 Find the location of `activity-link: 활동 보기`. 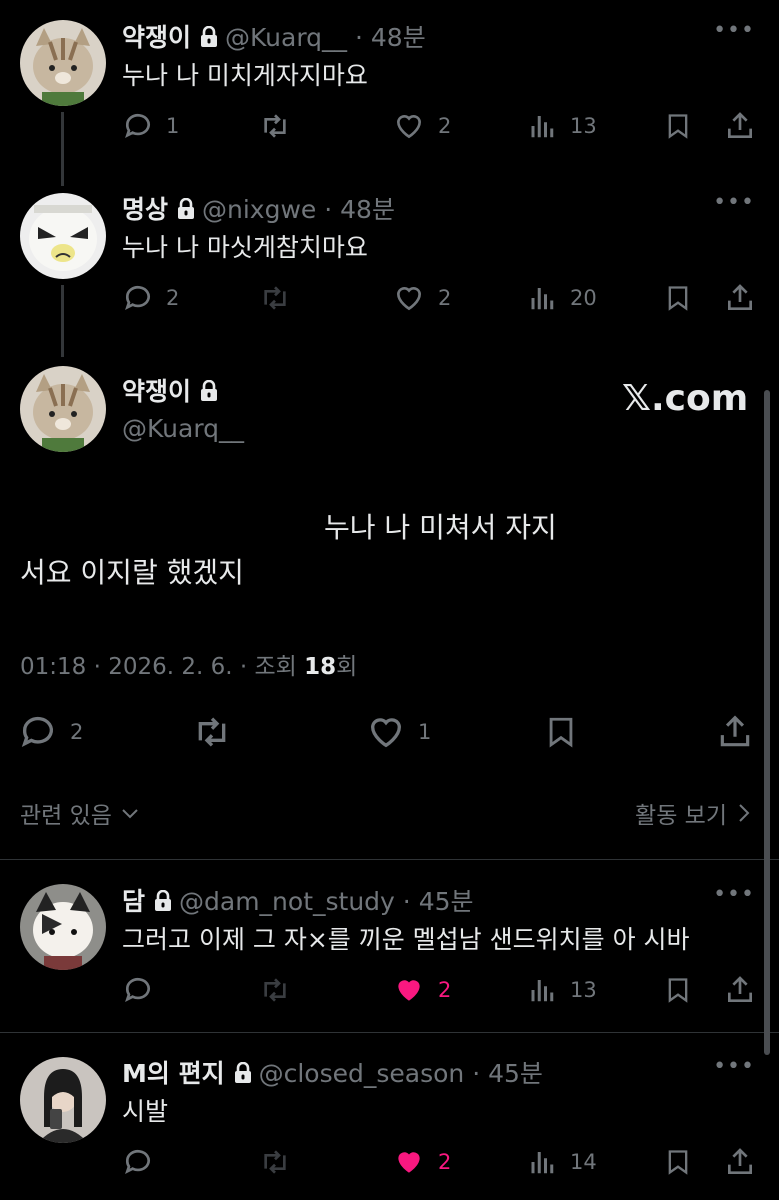

activity-link: 활동 보기 is located at coordinates (694, 813).